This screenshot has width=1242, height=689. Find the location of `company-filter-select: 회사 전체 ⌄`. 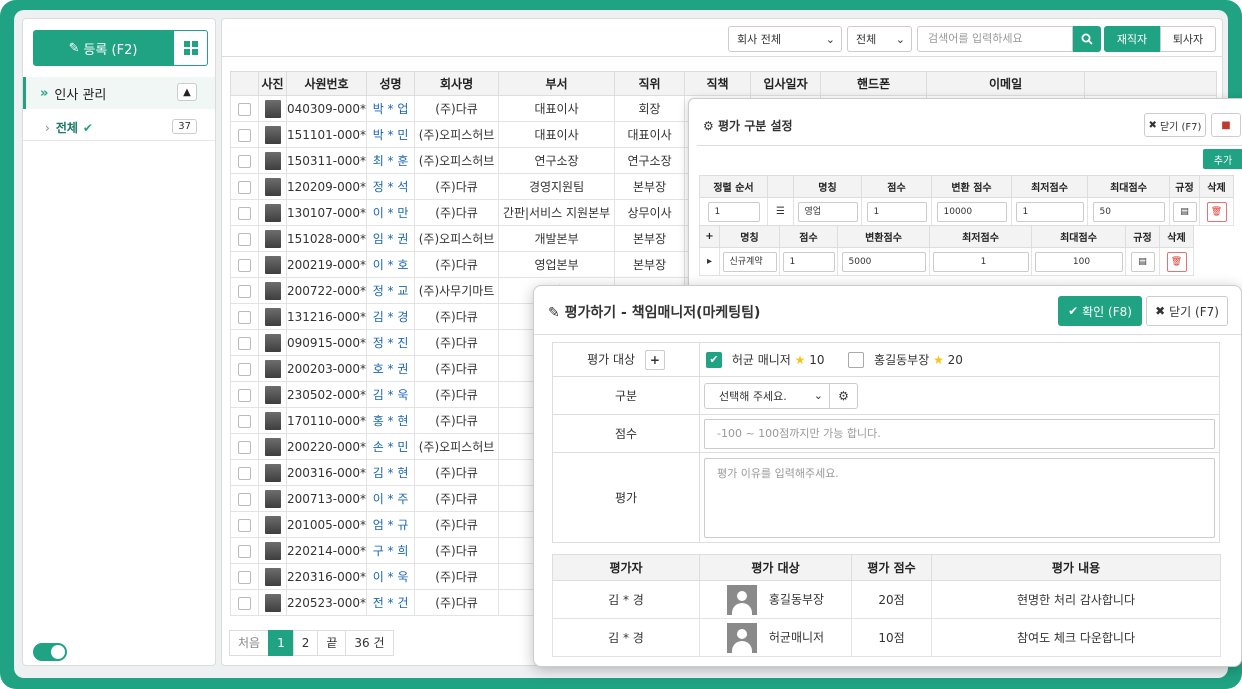

company-filter-select: 회사 전체 ⌄ is located at coordinates (785, 39).